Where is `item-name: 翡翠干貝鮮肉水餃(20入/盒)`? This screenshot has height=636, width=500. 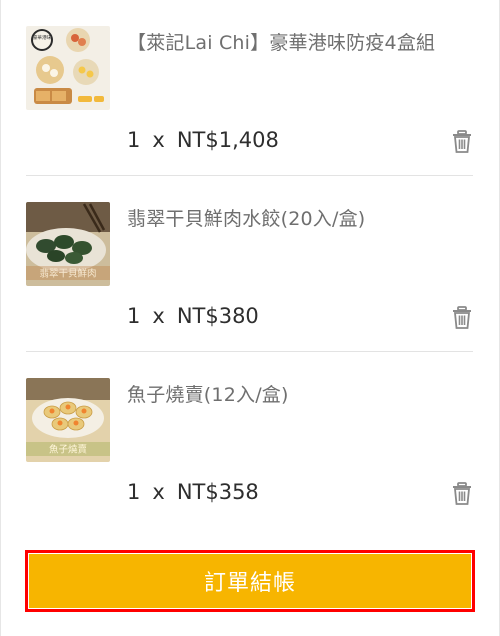 item-name: 翡翠干貝鮮肉水餃(20入/盒) is located at coordinates (246, 217).